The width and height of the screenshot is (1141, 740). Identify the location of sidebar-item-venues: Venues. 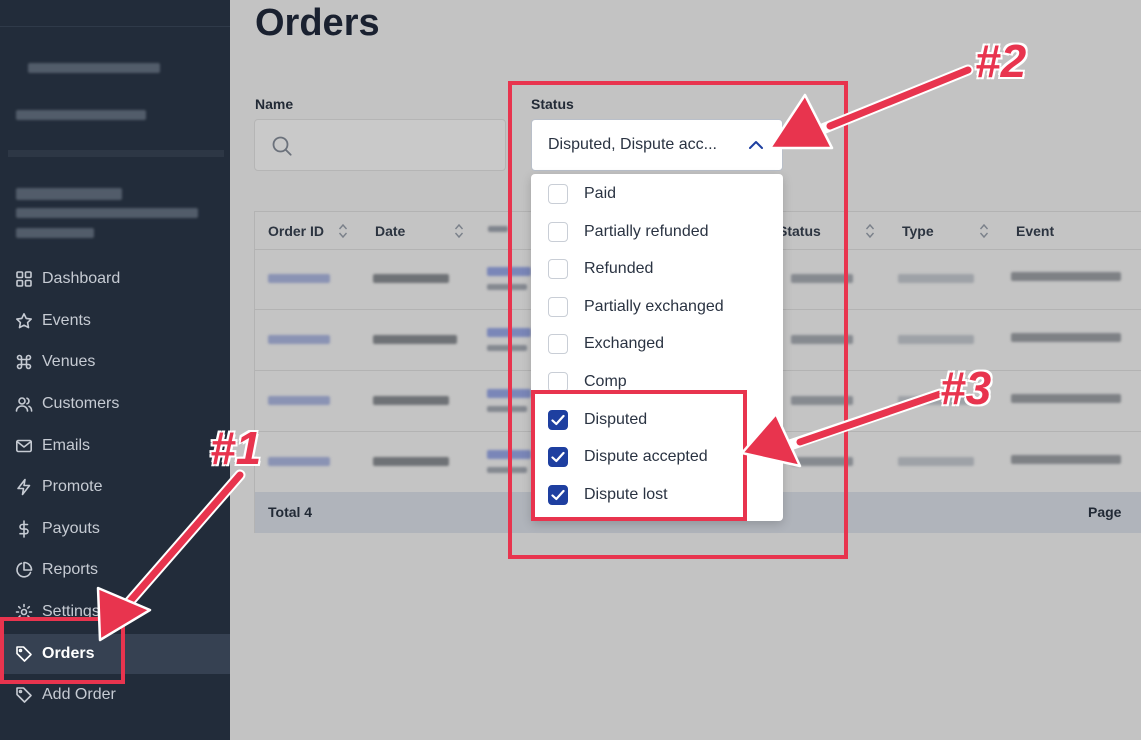
(115, 362).